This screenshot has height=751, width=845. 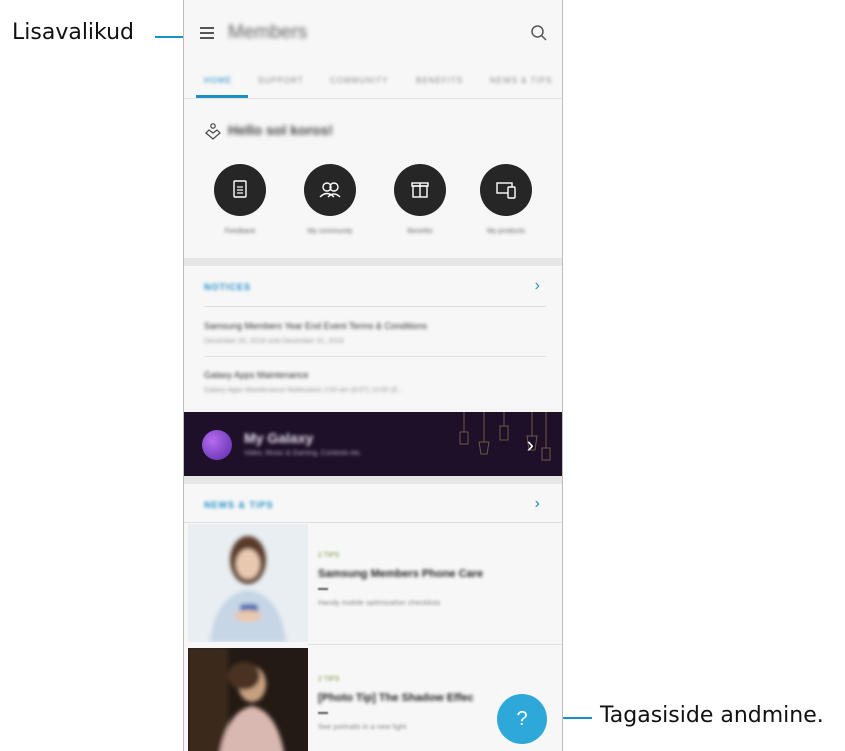 What do you see at coordinates (506, 231) in the screenshot?
I see `quick-action-label: My products` at bounding box center [506, 231].